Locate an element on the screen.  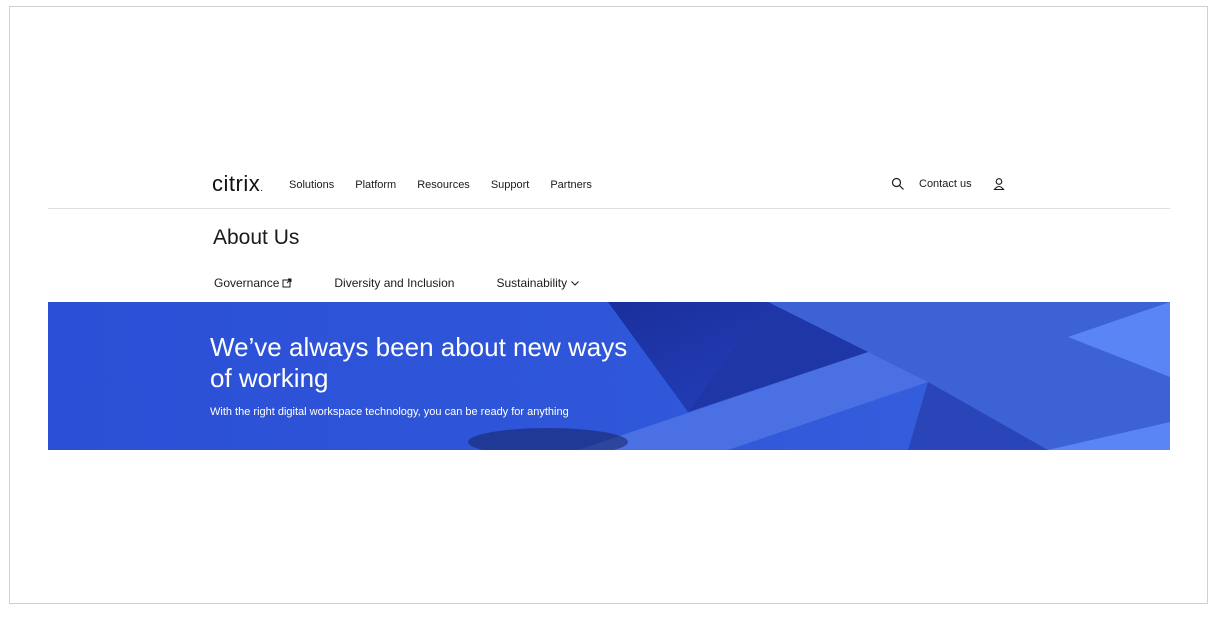
subnav-diversity: Diversity and Inclusion is located at coordinates (394, 283).